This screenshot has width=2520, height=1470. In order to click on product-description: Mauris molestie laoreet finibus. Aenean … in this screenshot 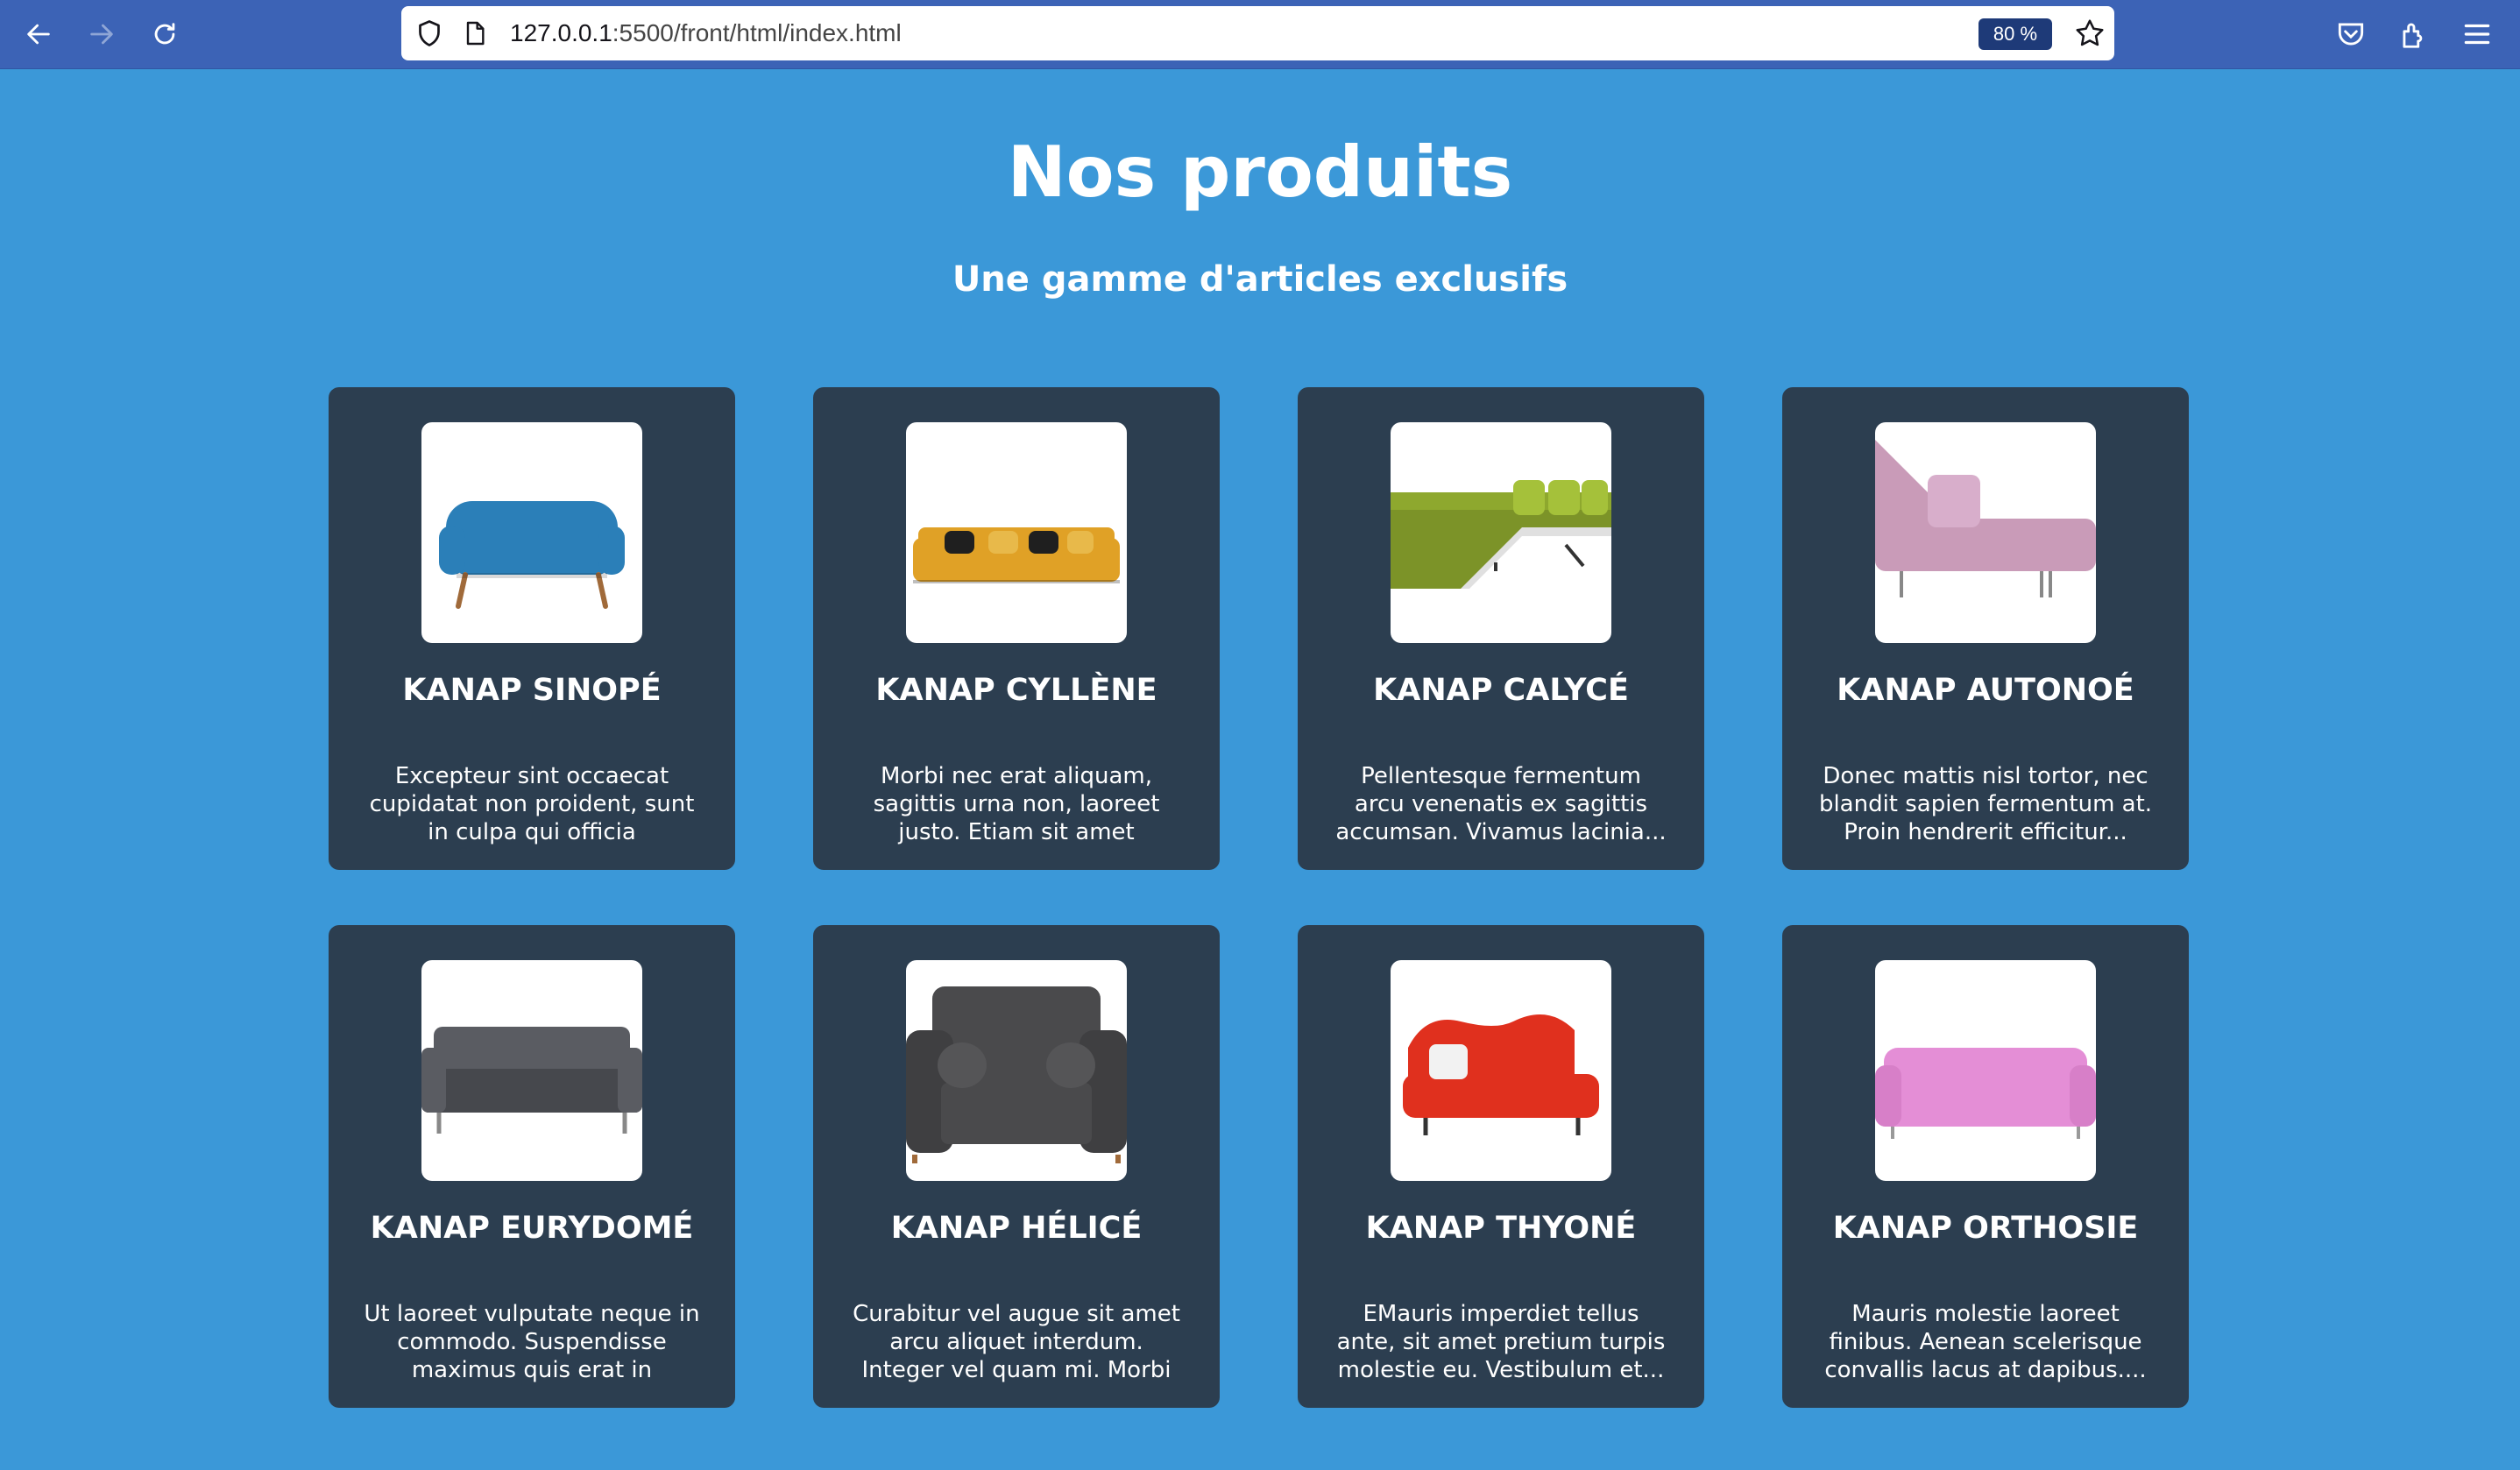, I will do `click(1985, 1342)`.